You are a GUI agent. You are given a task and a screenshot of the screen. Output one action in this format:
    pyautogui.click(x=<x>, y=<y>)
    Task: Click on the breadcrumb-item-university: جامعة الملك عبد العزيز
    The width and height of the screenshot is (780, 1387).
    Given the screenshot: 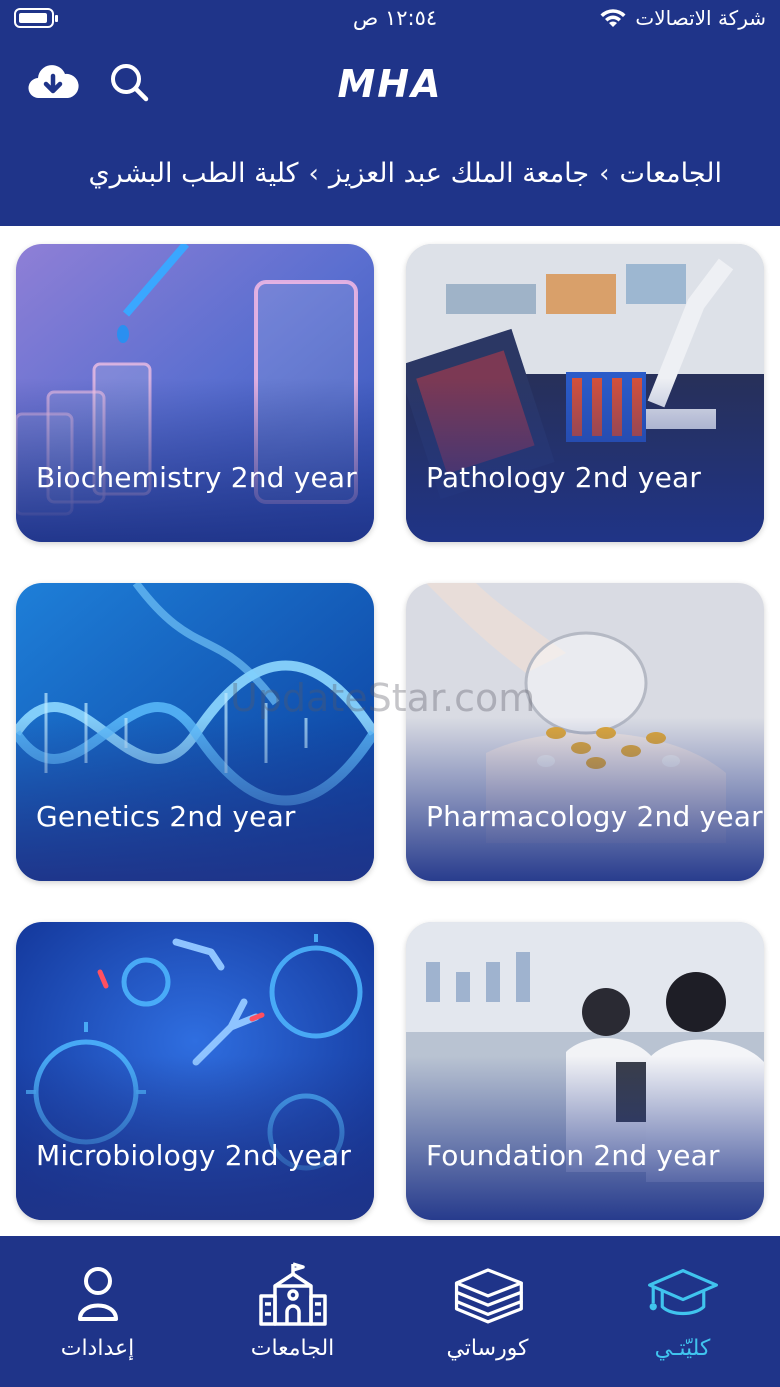 What is the action you would take?
    pyautogui.click(x=459, y=173)
    